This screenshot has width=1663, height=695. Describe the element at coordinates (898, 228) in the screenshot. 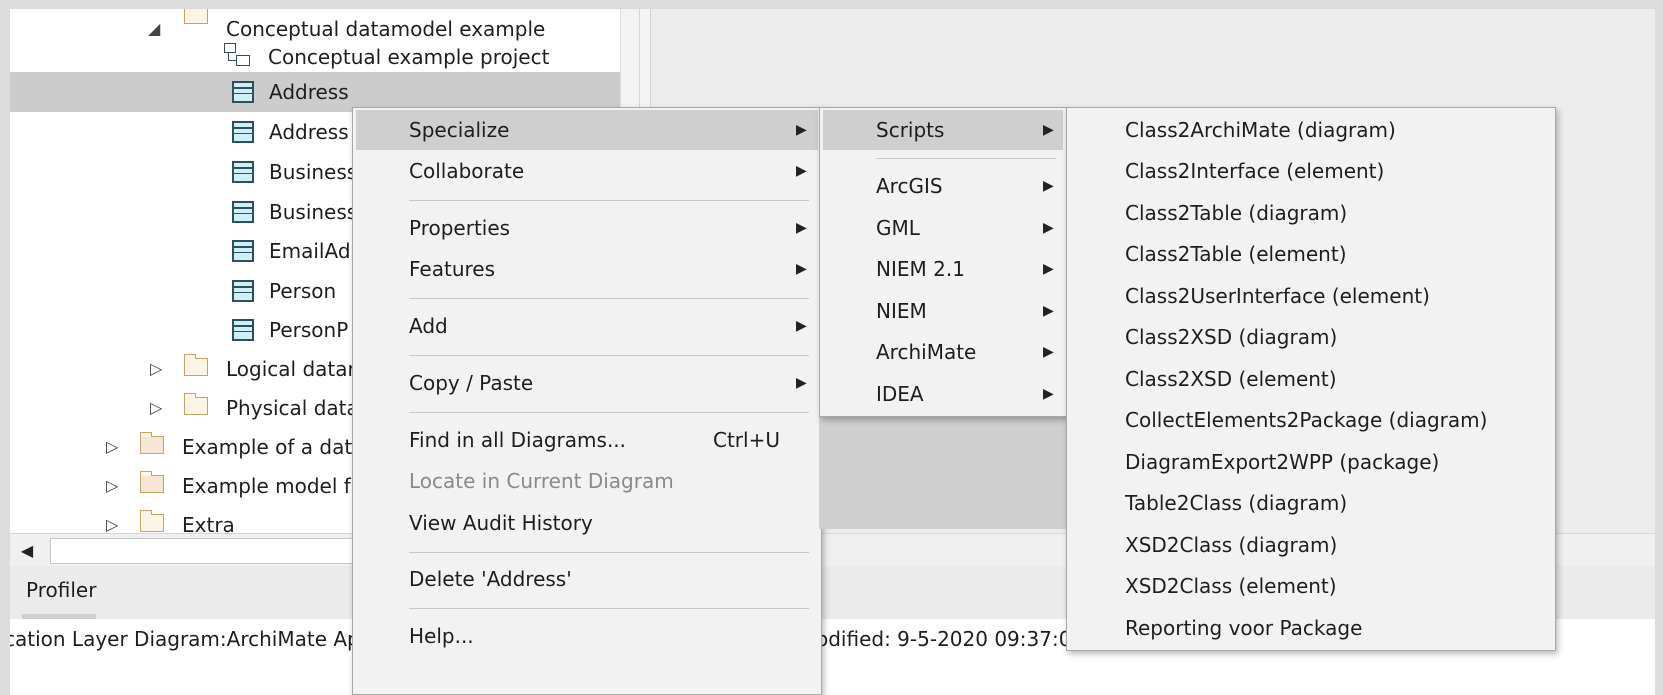

I see `menu-item-label: GML` at that location.